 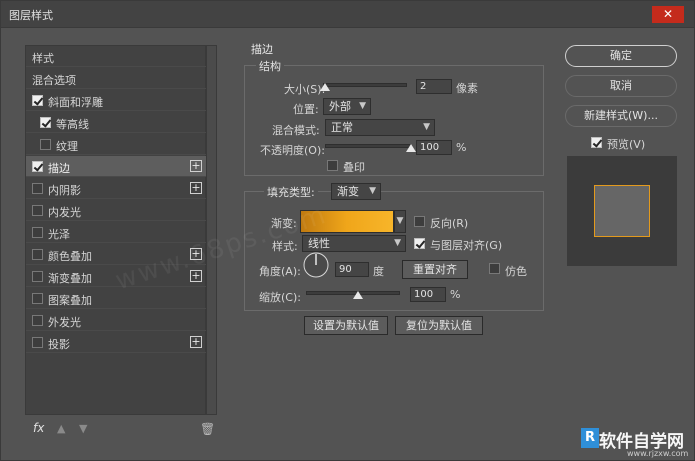 I want to click on scale-slider-thumb, so click(x=357, y=295).